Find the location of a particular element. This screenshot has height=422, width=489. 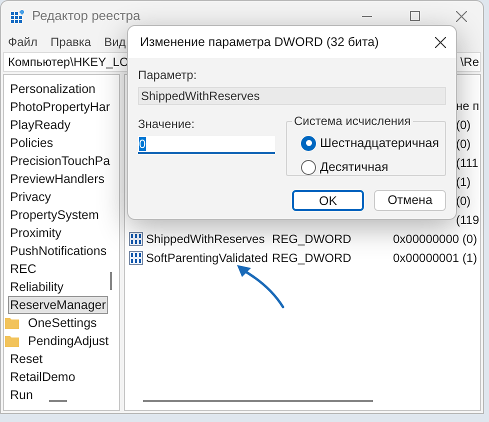

tree-item: OneSettings is located at coordinates (62, 323).